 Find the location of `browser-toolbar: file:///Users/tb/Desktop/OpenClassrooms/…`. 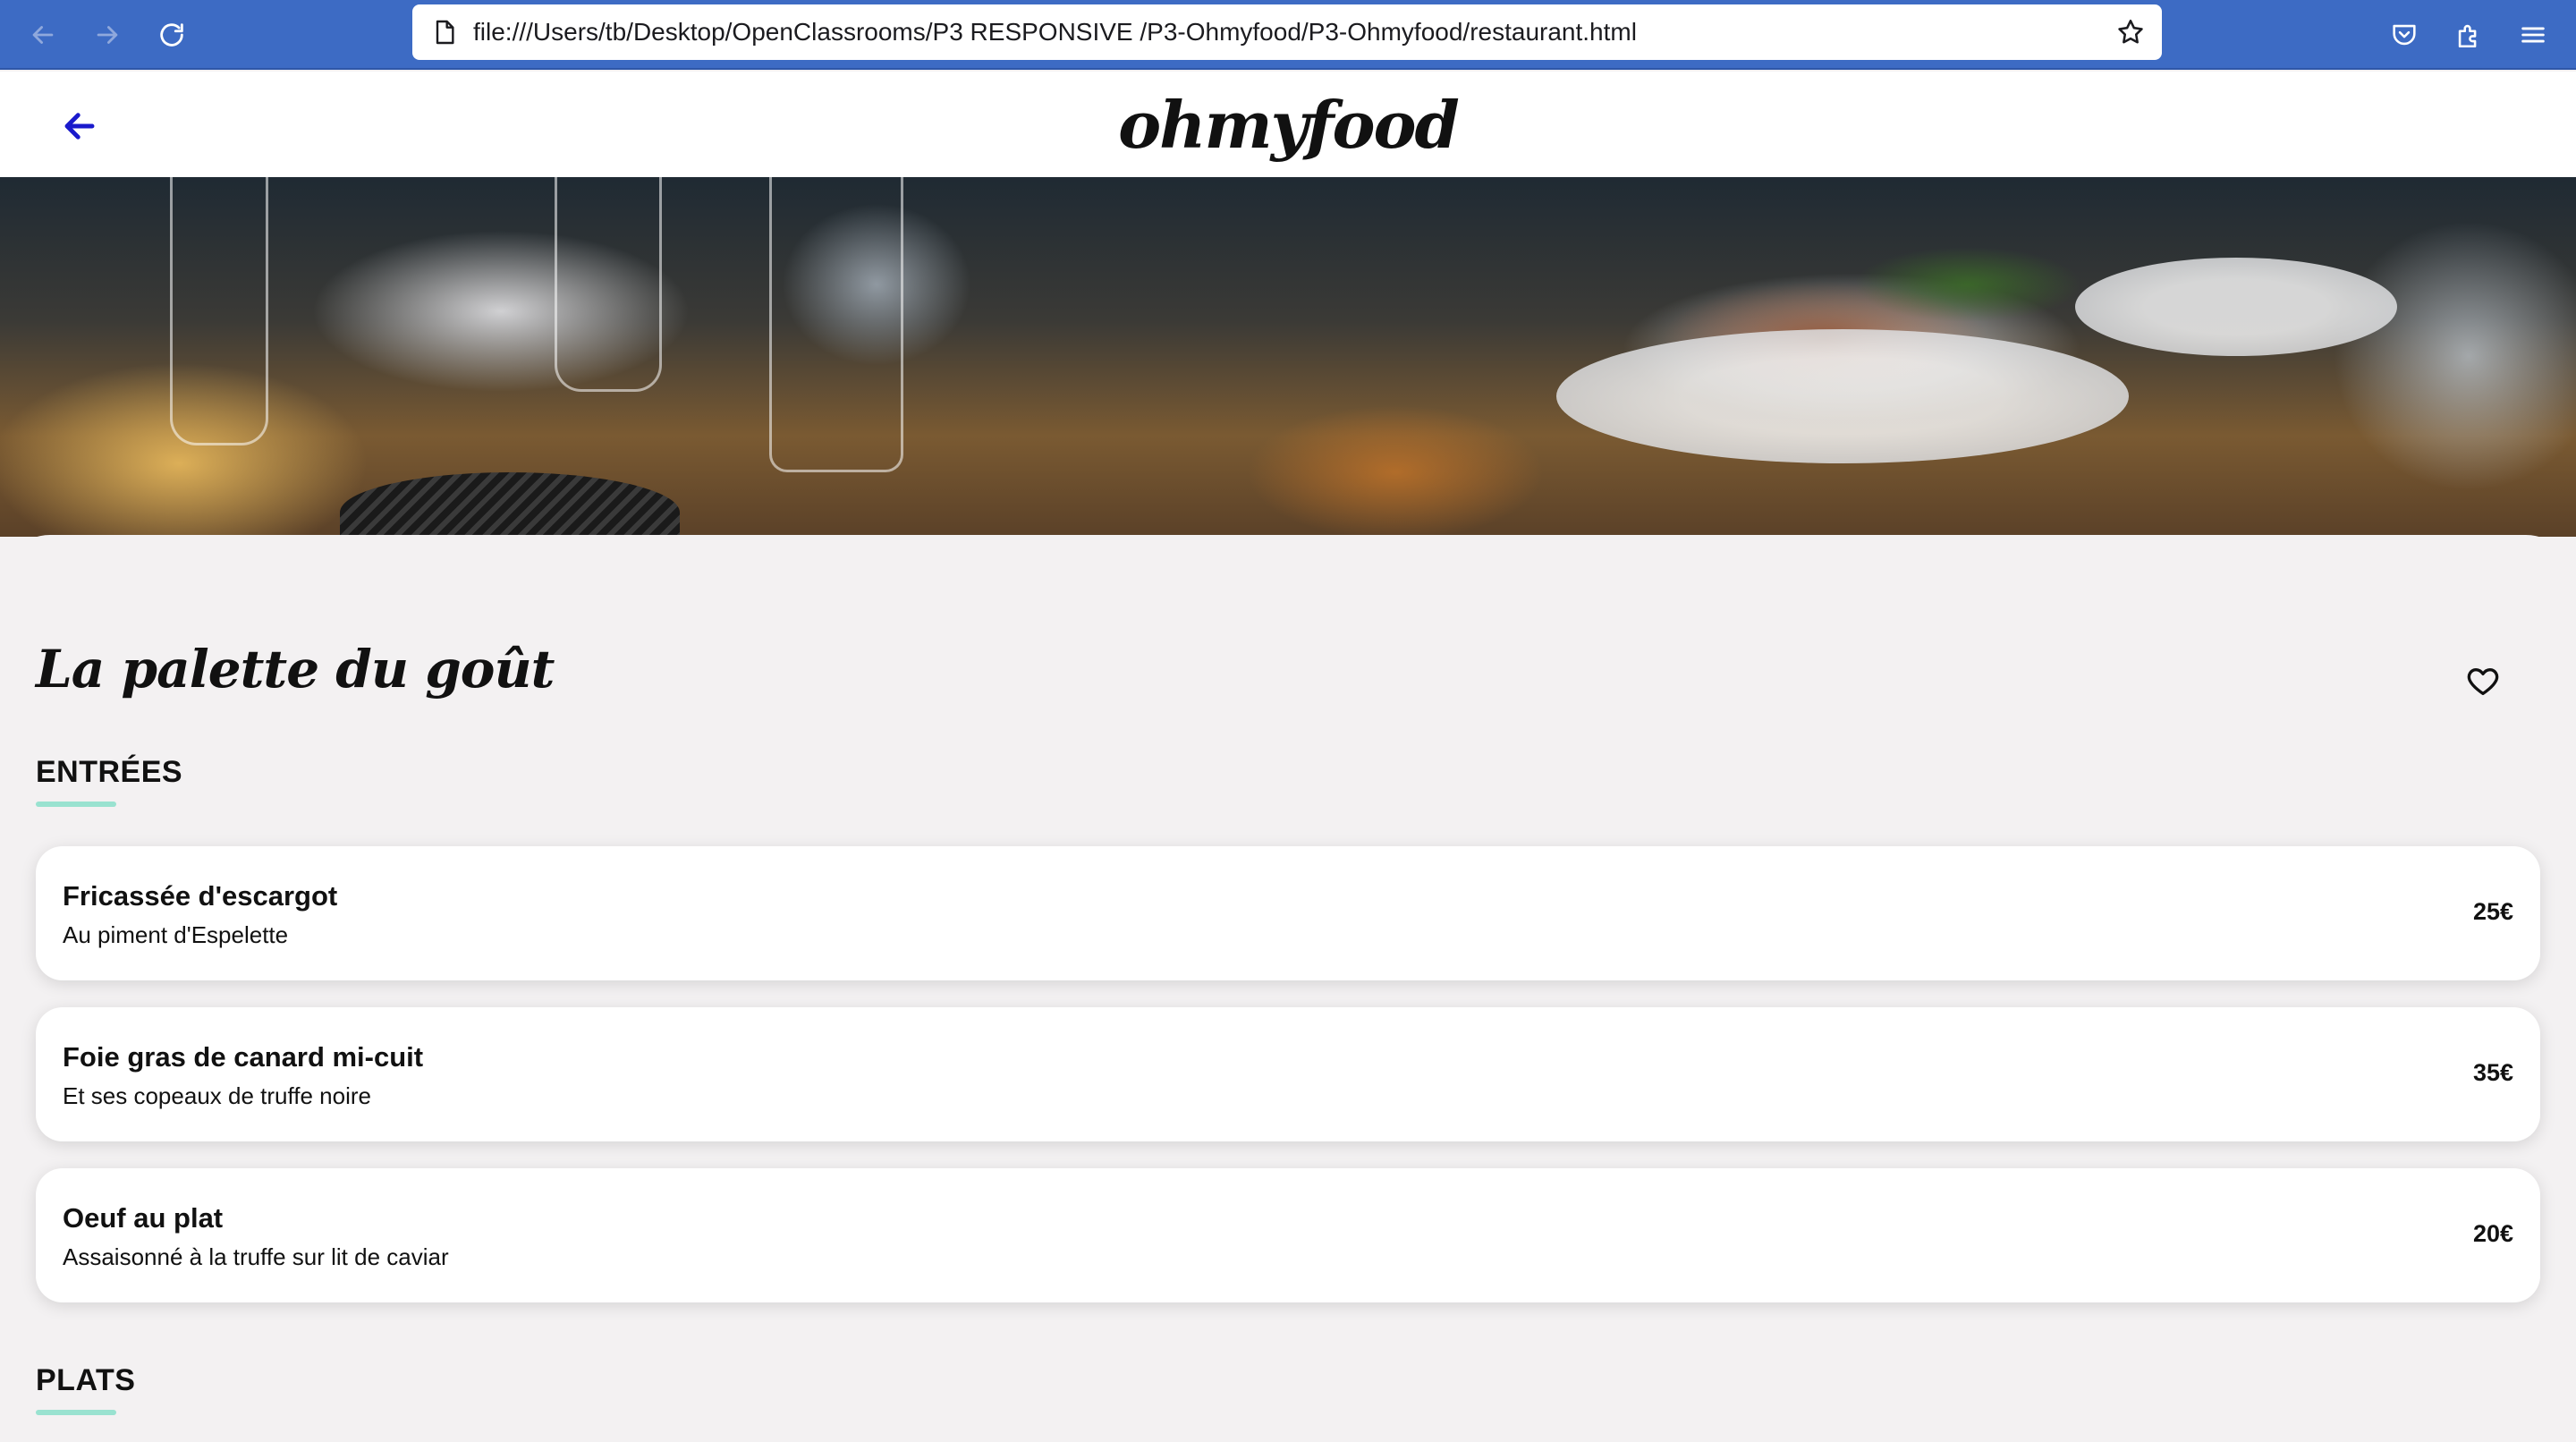

browser-toolbar: file:///Users/tb/Desktop/OpenClassrooms/… is located at coordinates (1288, 35).